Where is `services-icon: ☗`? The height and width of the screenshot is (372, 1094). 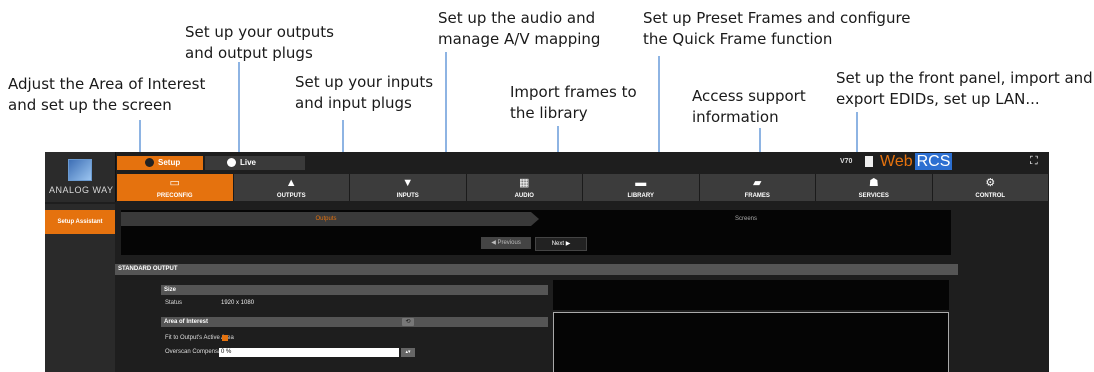
services-icon: ☗ is located at coordinates (873, 183).